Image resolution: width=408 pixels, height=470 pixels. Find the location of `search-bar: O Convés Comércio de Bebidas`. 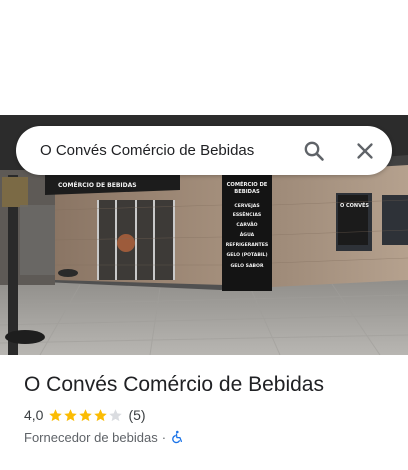

search-bar: O Convés Comércio de Bebidas is located at coordinates (204, 150).